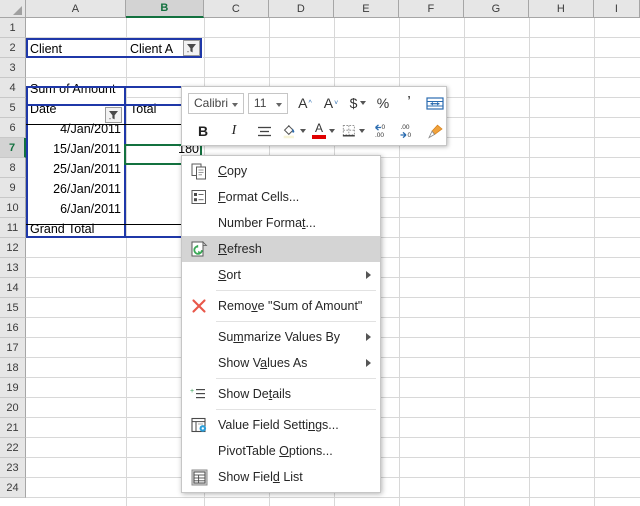  I want to click on column-header-c: C, so click(236, 9).